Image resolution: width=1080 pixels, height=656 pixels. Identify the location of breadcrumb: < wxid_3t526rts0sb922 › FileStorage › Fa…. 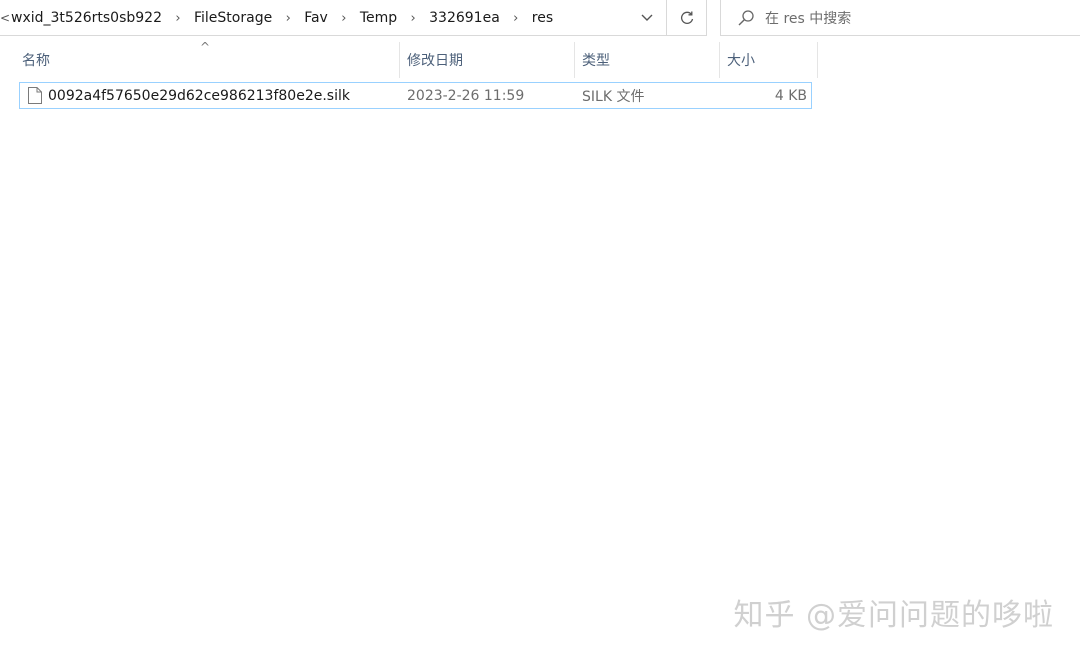
(278, 18).